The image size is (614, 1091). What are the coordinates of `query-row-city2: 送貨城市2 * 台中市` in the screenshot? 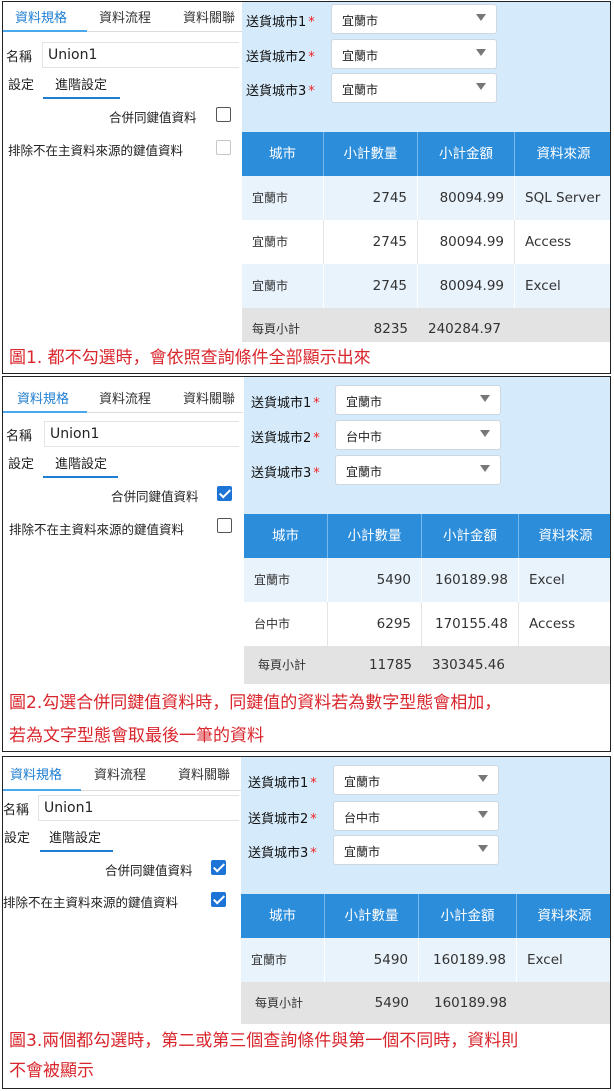 It's located at (425, 816).